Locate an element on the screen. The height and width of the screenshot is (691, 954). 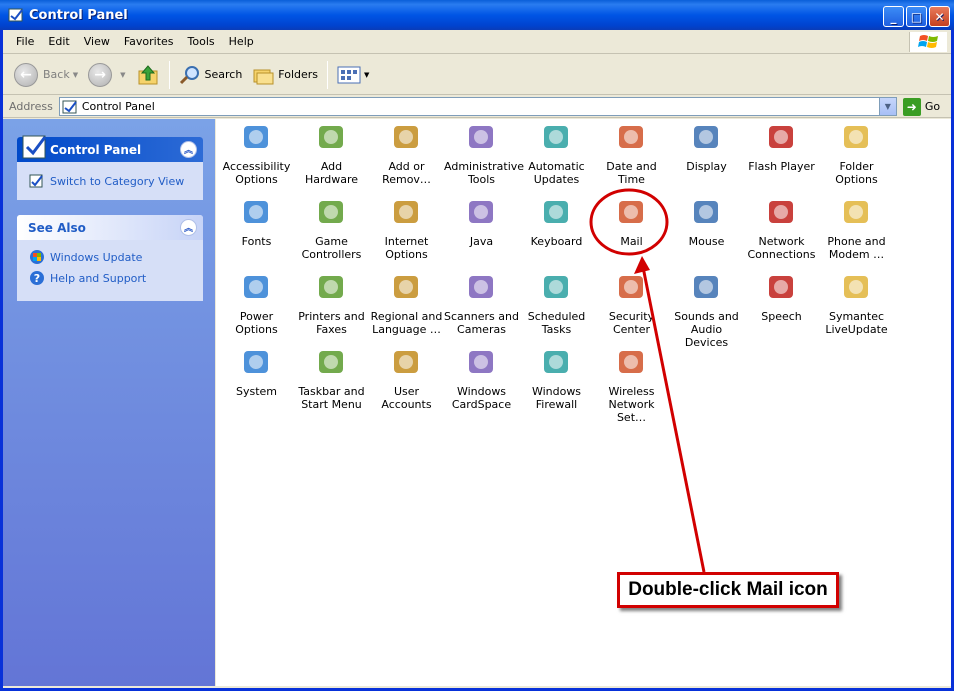
cp-item-admin-tools: Administrative Tools is located at coordinates (484, 153).